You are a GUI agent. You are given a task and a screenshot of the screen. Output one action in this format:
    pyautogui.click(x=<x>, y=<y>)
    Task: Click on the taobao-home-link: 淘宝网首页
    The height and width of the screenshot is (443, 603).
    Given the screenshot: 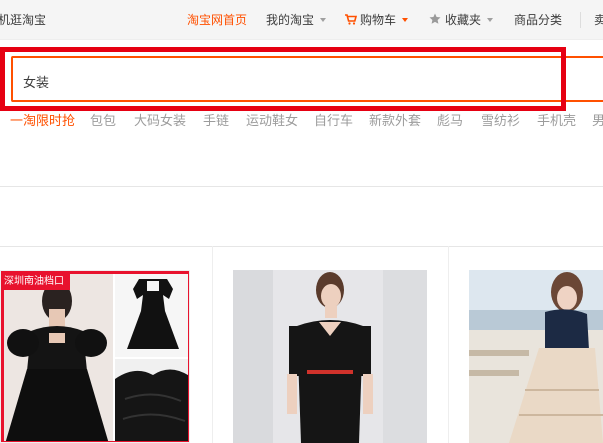 What is the action you would take?
    pyautogui.click(x=217, y=20)
    